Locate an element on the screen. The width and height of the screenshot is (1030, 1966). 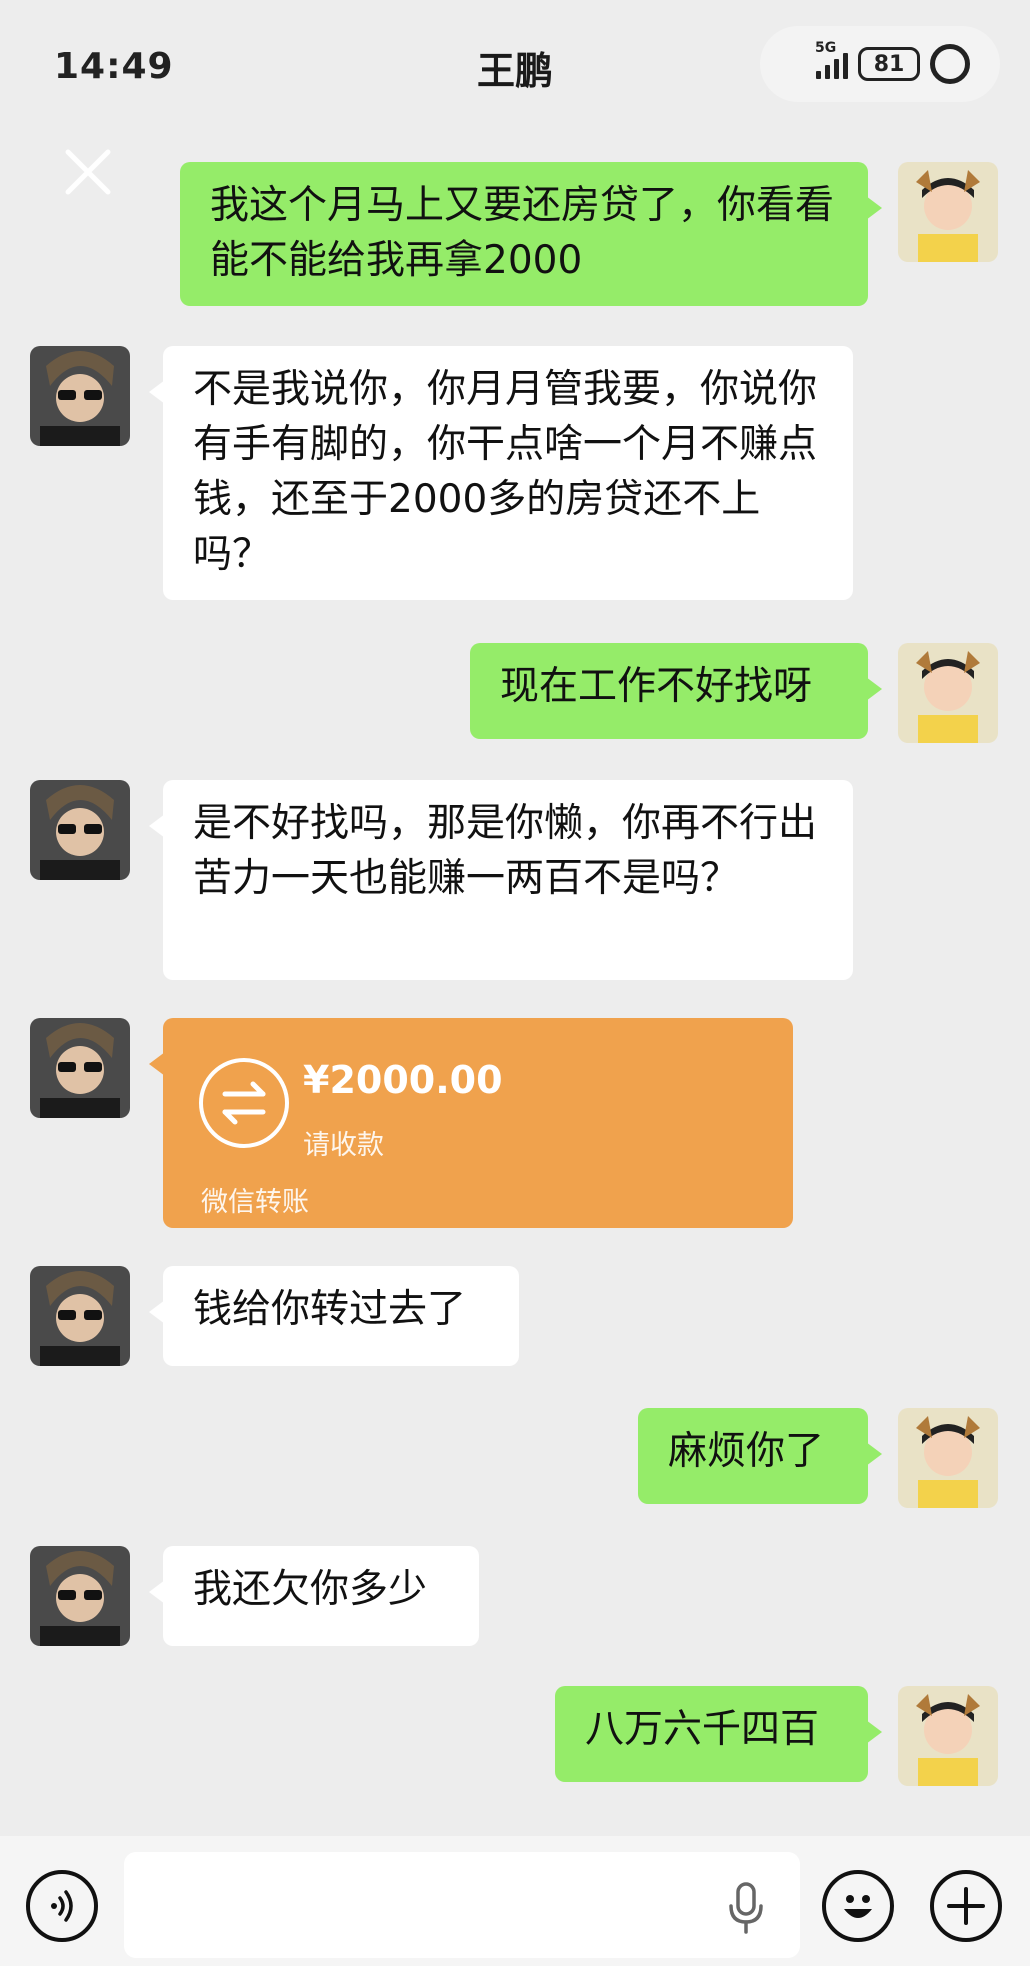
message-bubble-other: 我还欠你多少 is located at coordinates (314, 1596).